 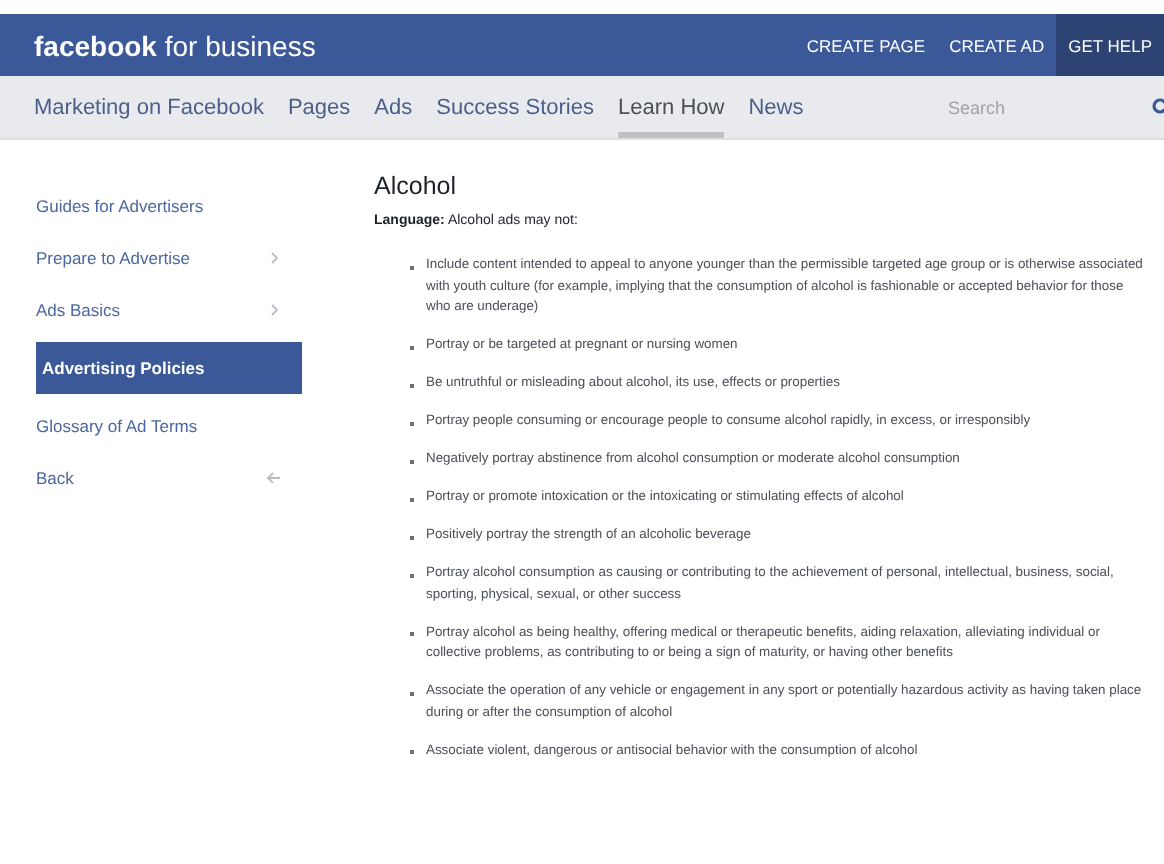 What do you see at coordinates (866, 45) in the screenshot?
I see `header-link: CREATE PAGE` at bounding box center [866, 45].